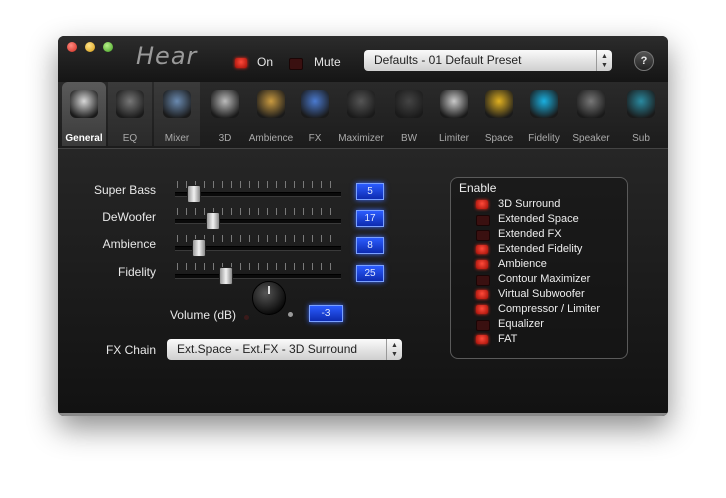 The image size is (726, 498). What do you see at coordinates (90, 47) in the screenshot?
I see `minimize-window-button` at bounding box center [90, 47].